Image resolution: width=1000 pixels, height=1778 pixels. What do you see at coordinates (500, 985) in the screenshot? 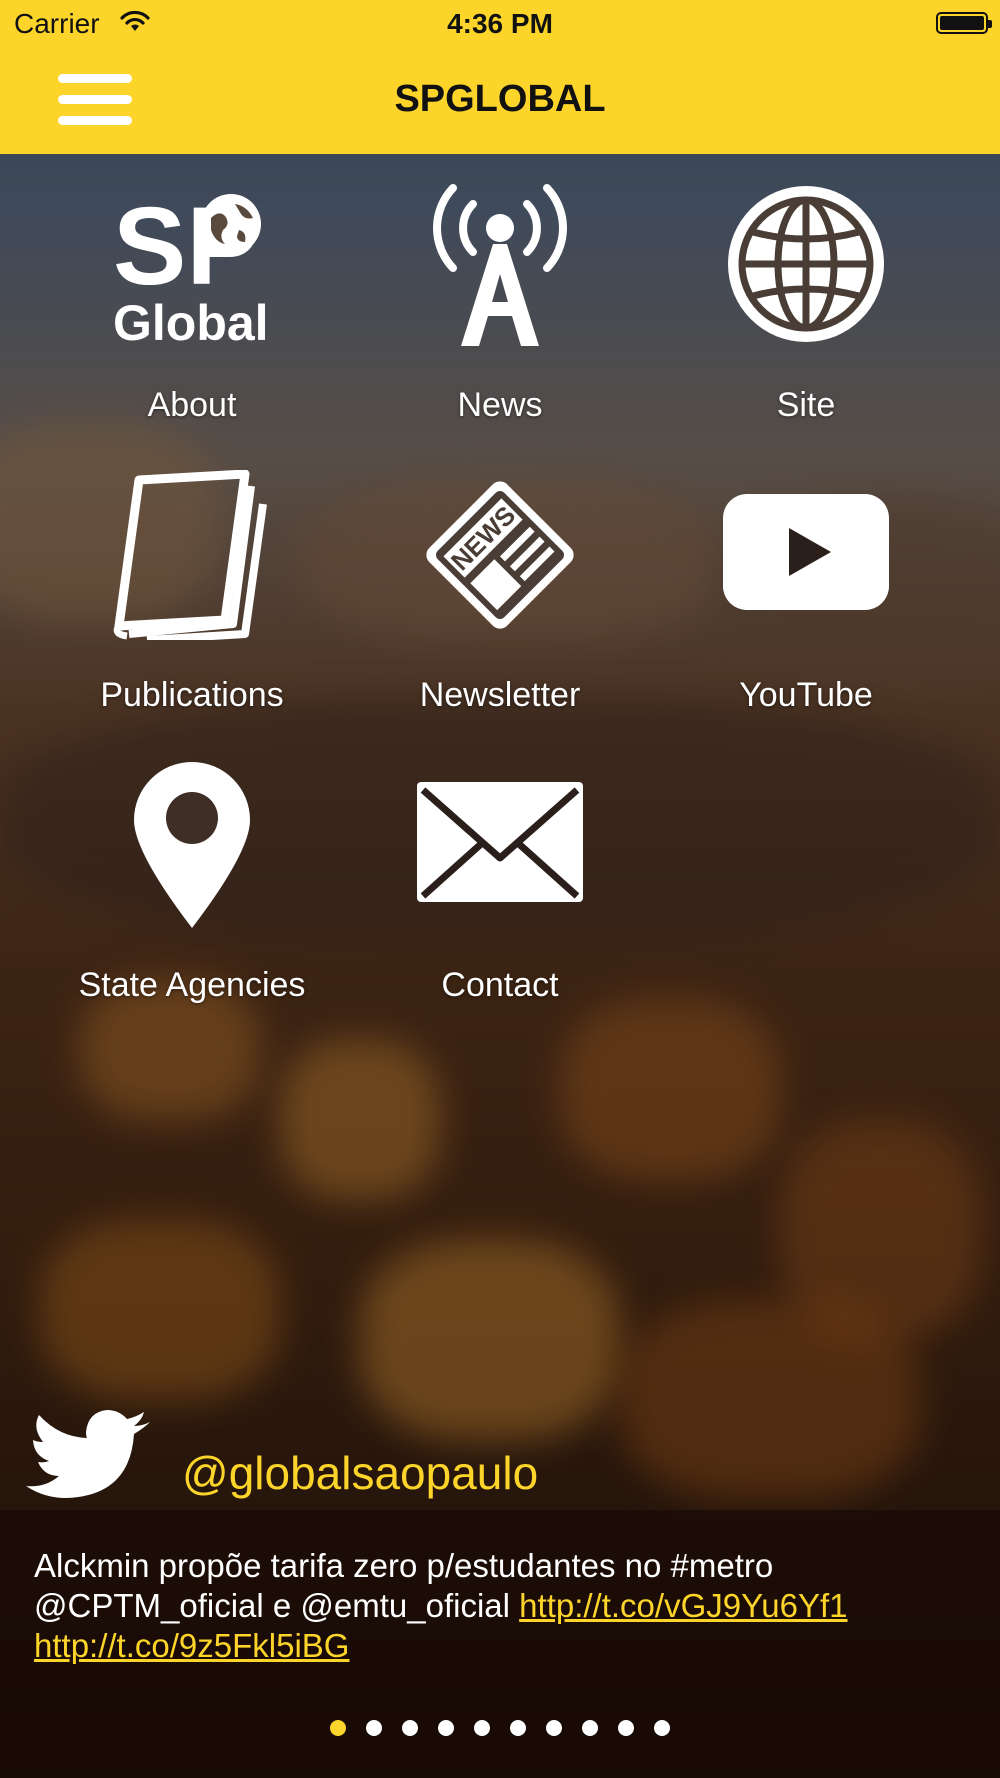
I see `tile-label: Contact` at bounding box center [500, 985].